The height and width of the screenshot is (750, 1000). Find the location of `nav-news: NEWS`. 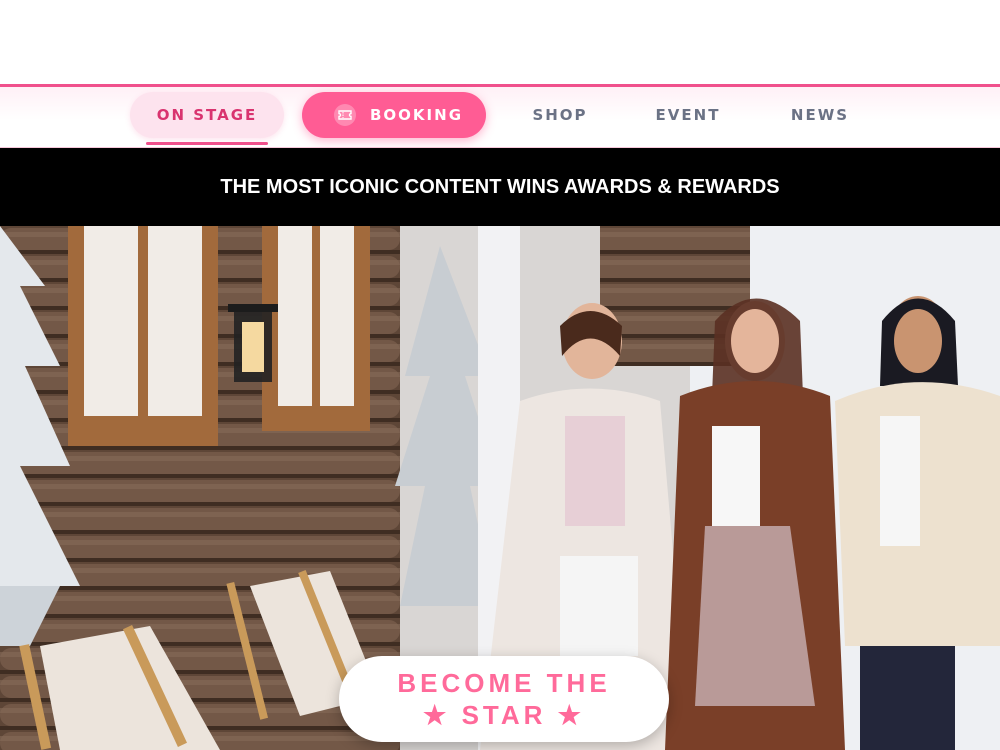

nav-news: NEWS is located at coordinates (820, 115).